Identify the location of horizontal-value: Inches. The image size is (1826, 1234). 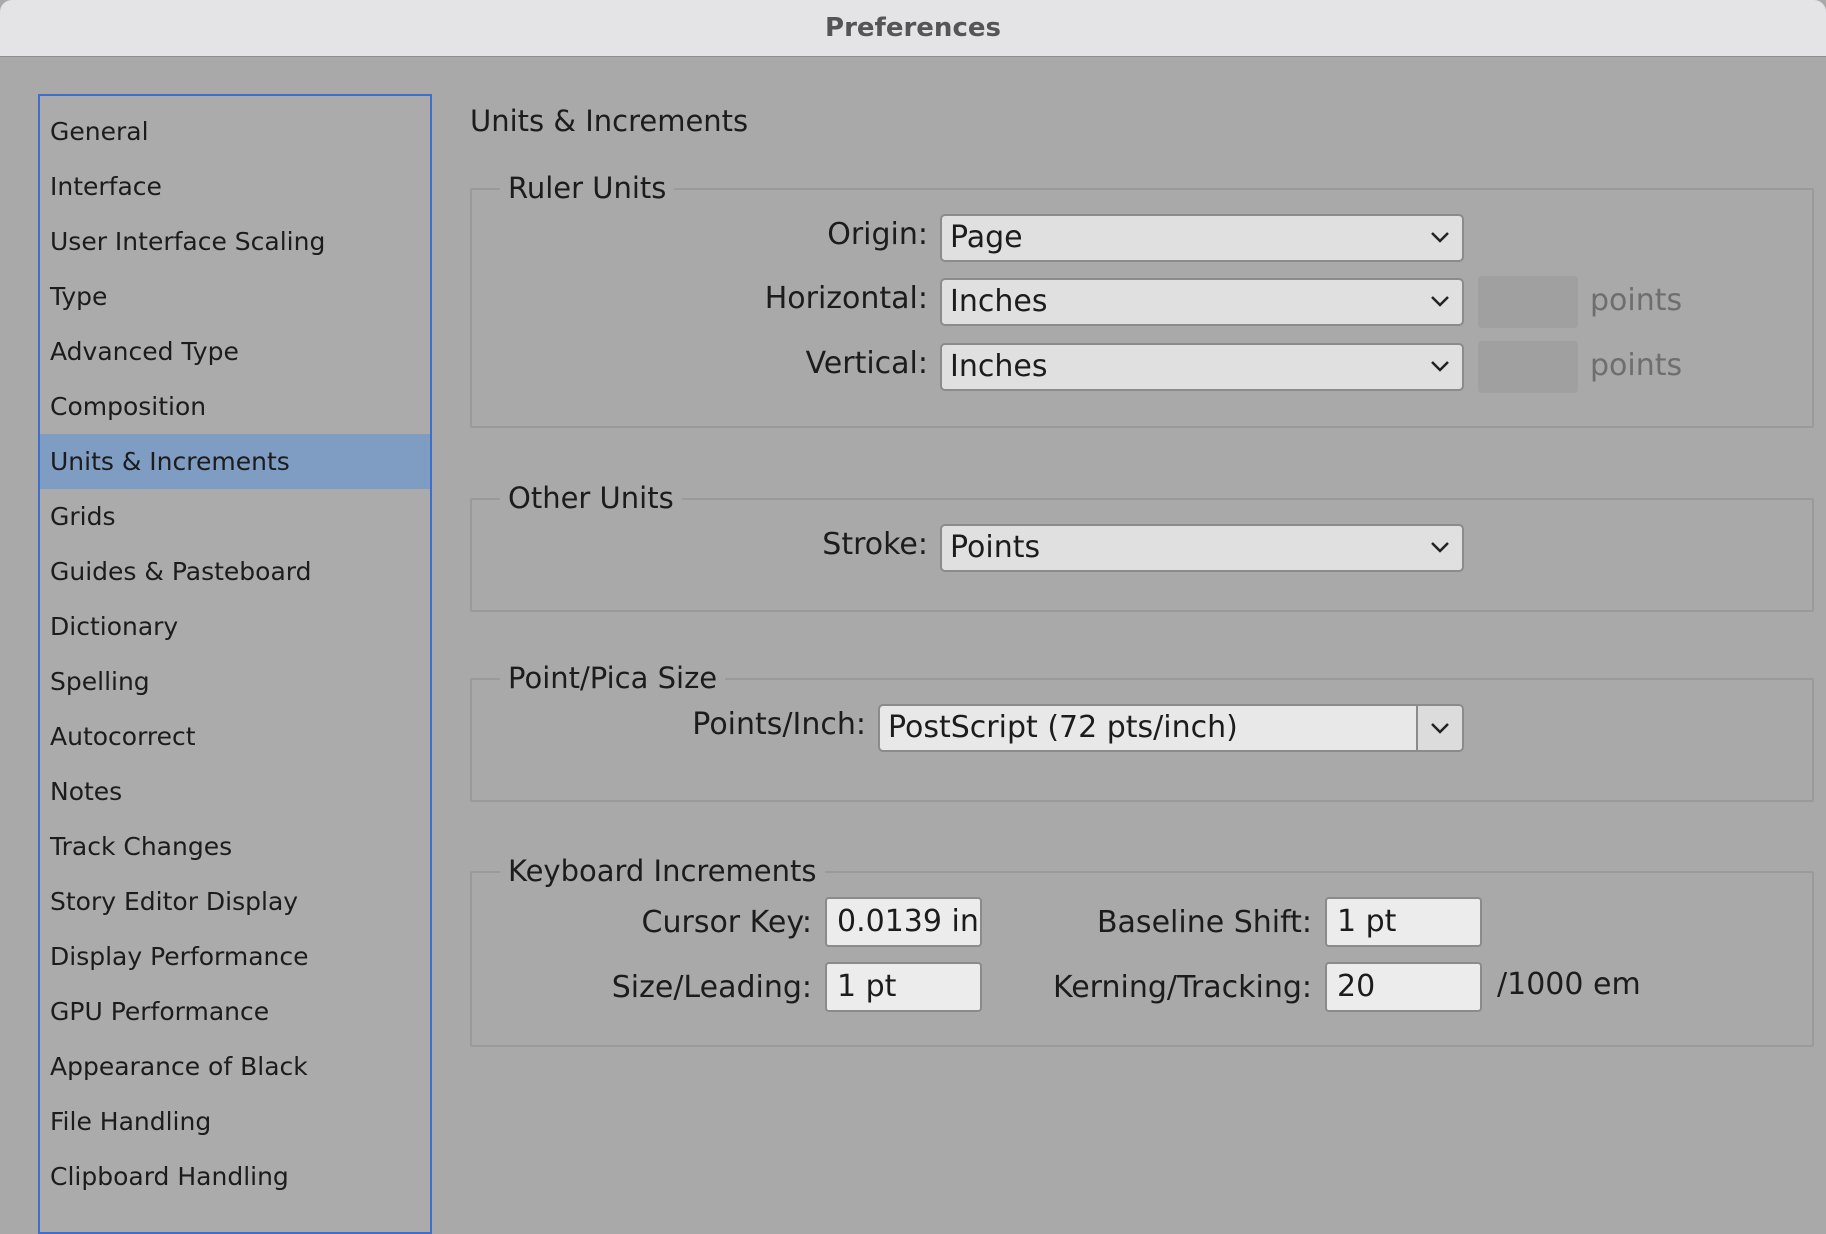
(999, 301).